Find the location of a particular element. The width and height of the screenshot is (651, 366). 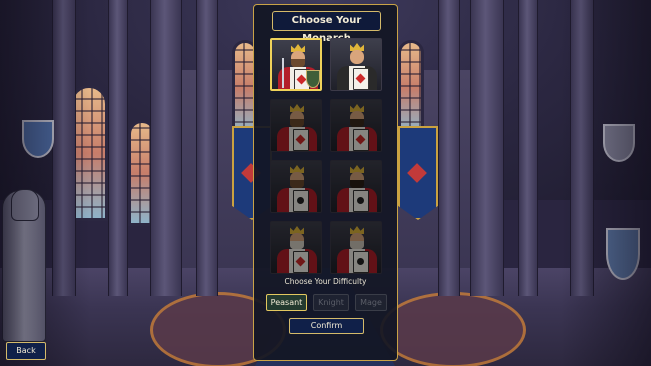

rug-right is located at coordinates (453, 329).